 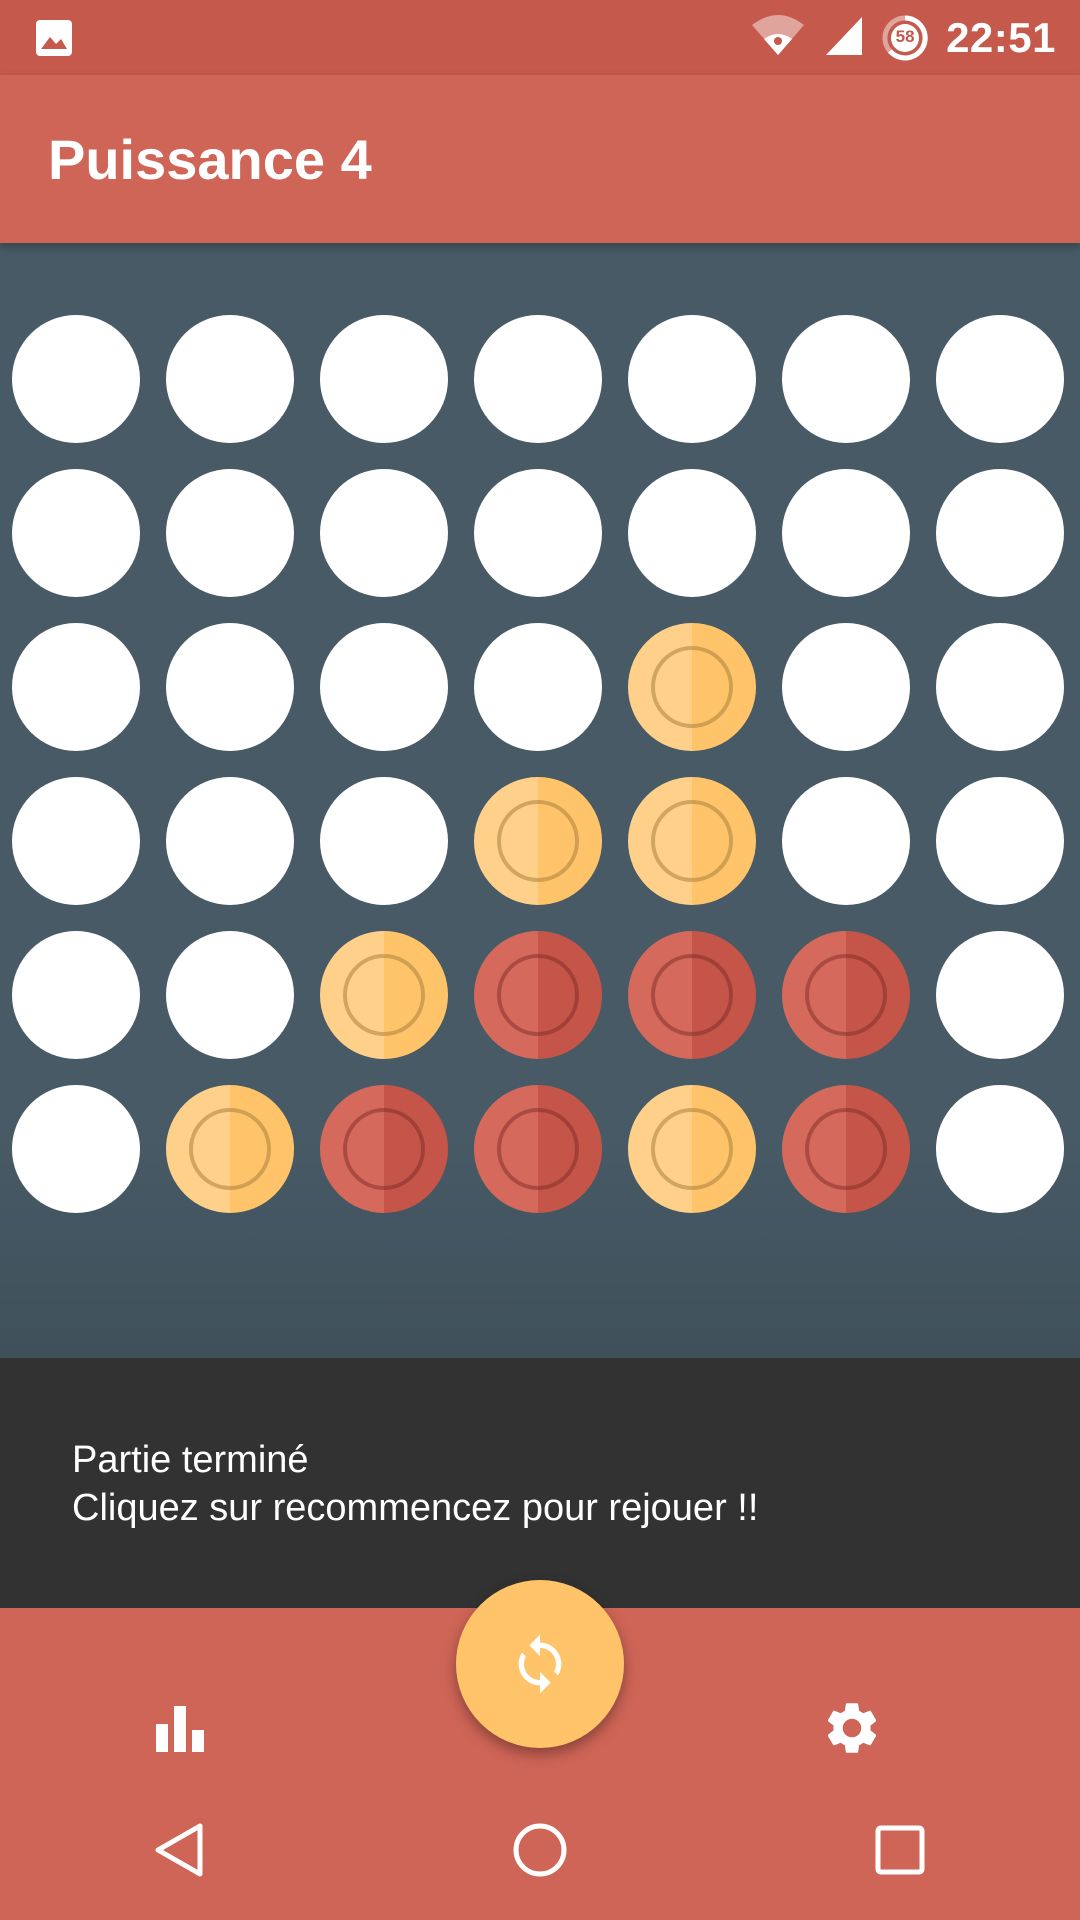 What do you see at coordinates (54, 38) in the screenshot?
I see `image-icon` at bounding box center [54, 38].